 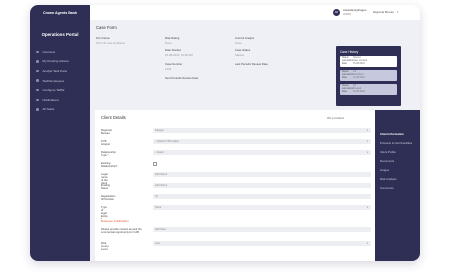 I want to click on field-label: Registration ID Number, so click(x=108, y=198).